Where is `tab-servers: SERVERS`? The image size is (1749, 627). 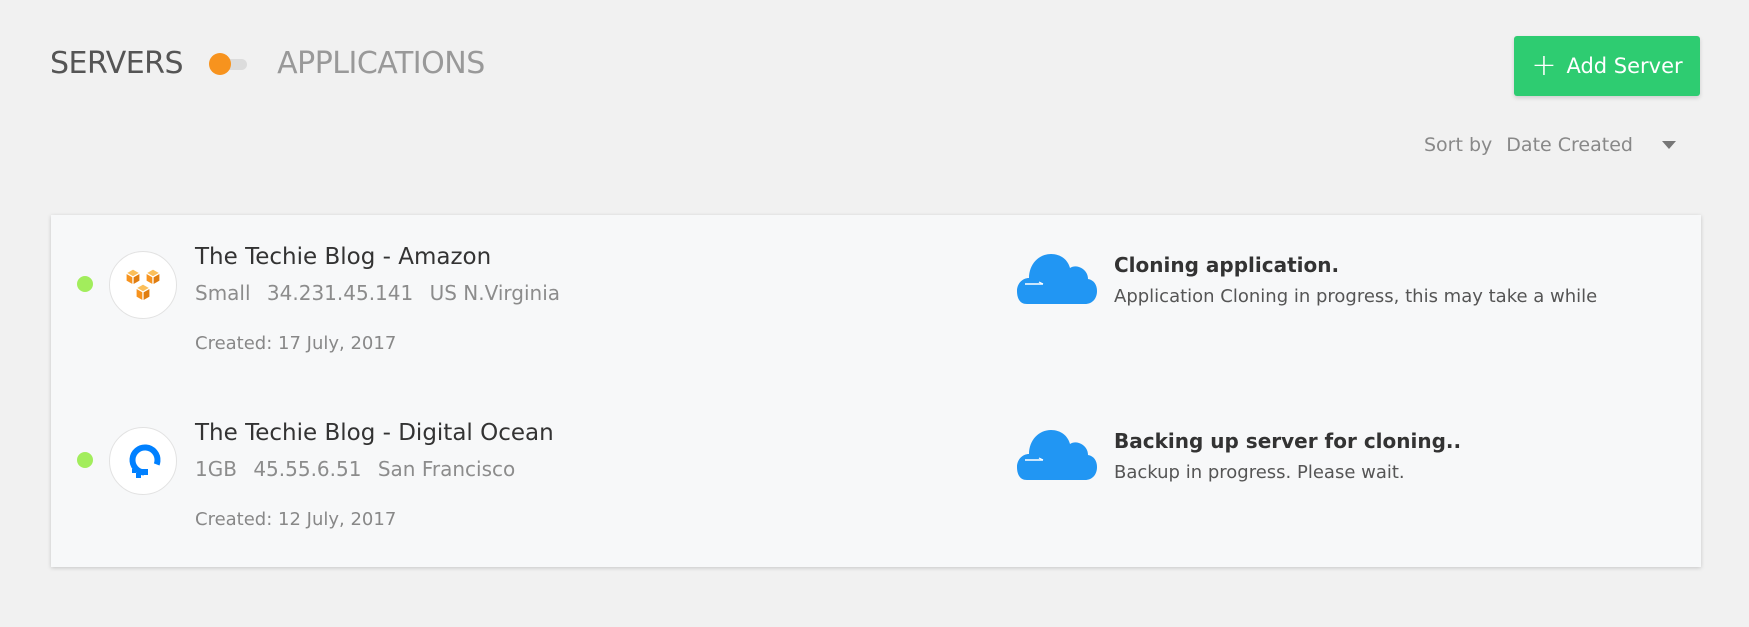 tab-servers: SERVERS is located at coordinates (117, 63).